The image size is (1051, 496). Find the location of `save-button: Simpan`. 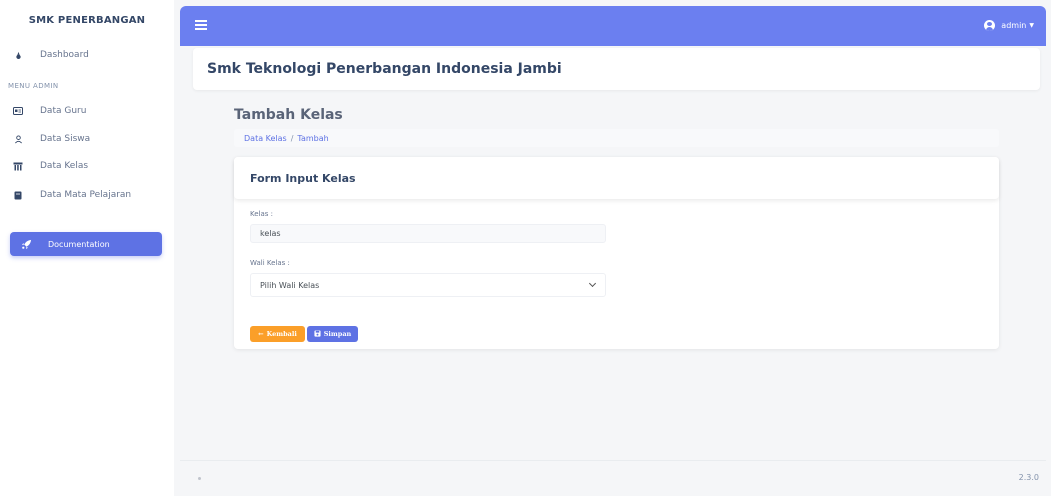

save-button: Simpan is located at coordinates (332, 334).